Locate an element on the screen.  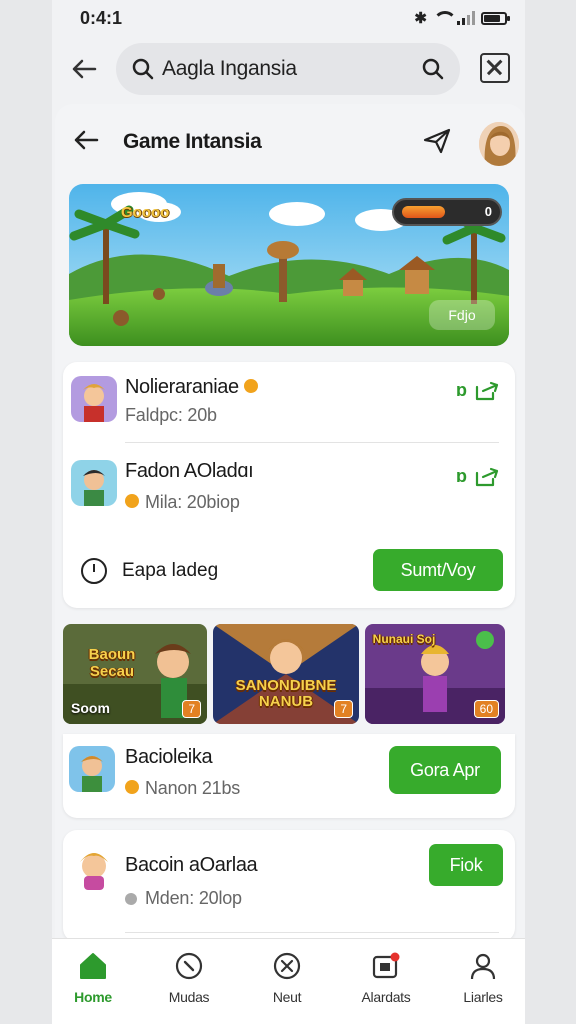
location-icon is located at coordinates (131, 899).